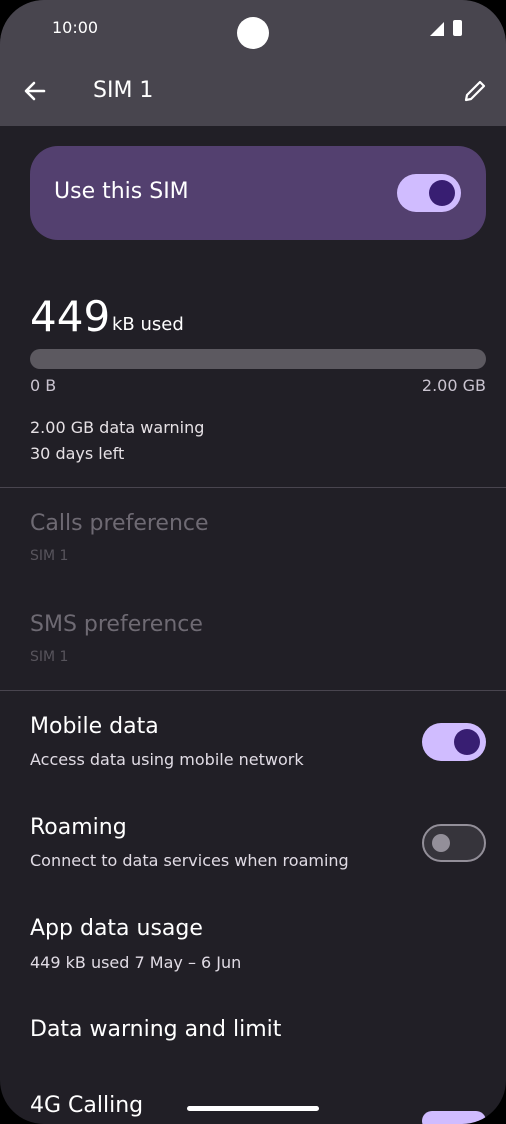 The image size is (506, 1124). What do you see at coordinates (148, 324) in the screenshot?
I see `usage-unit: kB used` at bounding box center [148, 324].